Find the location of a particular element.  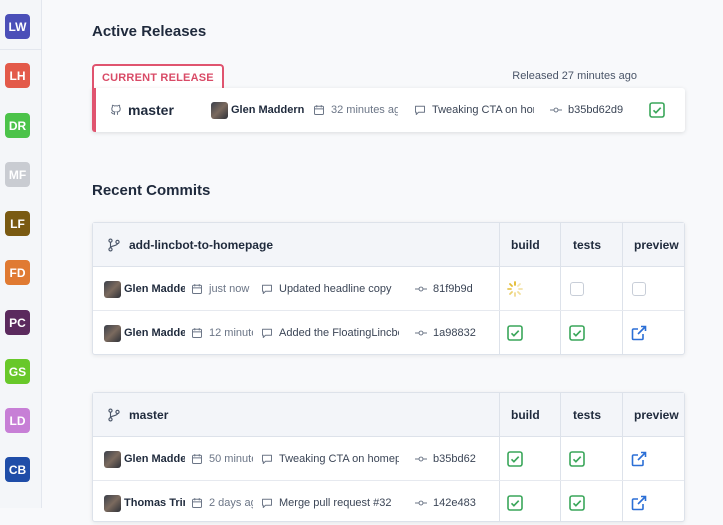

workspace-gs: GS is located at coordinates (17, 371).